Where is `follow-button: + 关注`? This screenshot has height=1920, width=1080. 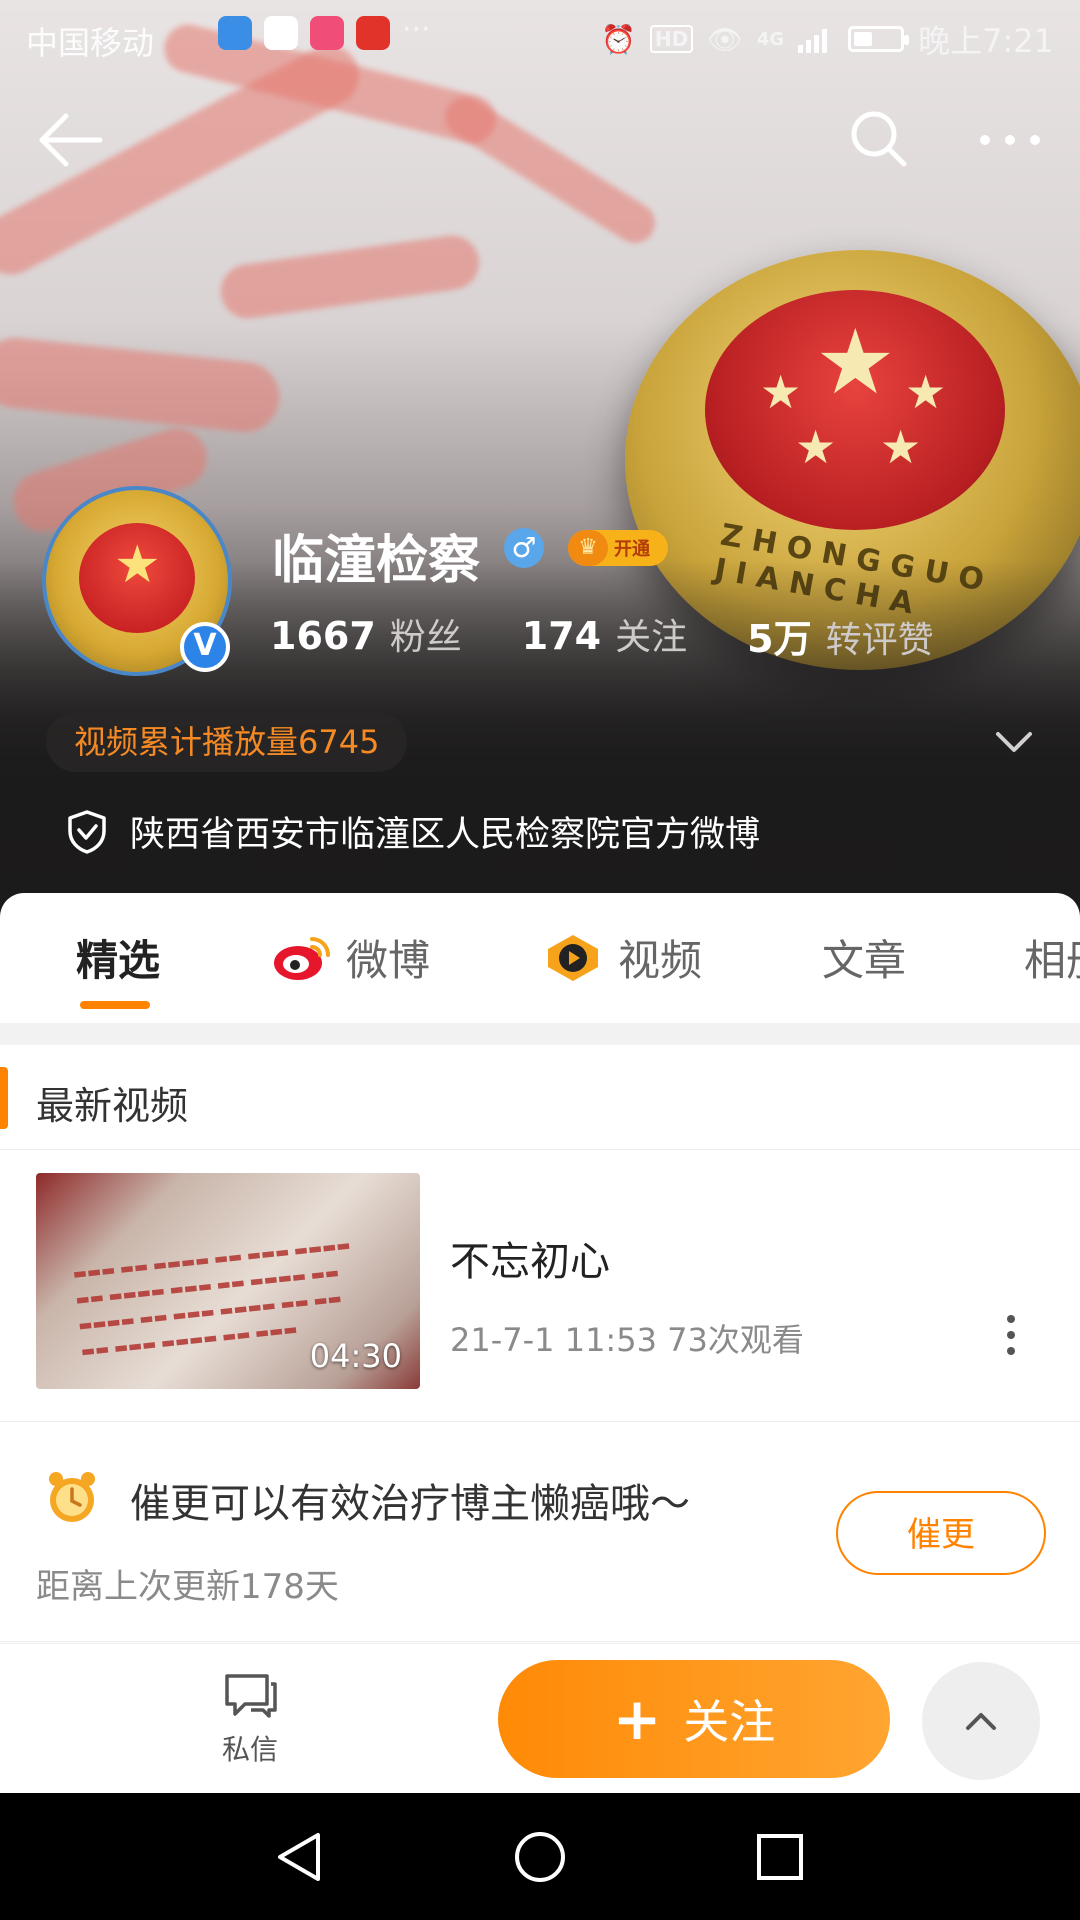
follow-button: + 关注 is located at coordinates (694, 1719).